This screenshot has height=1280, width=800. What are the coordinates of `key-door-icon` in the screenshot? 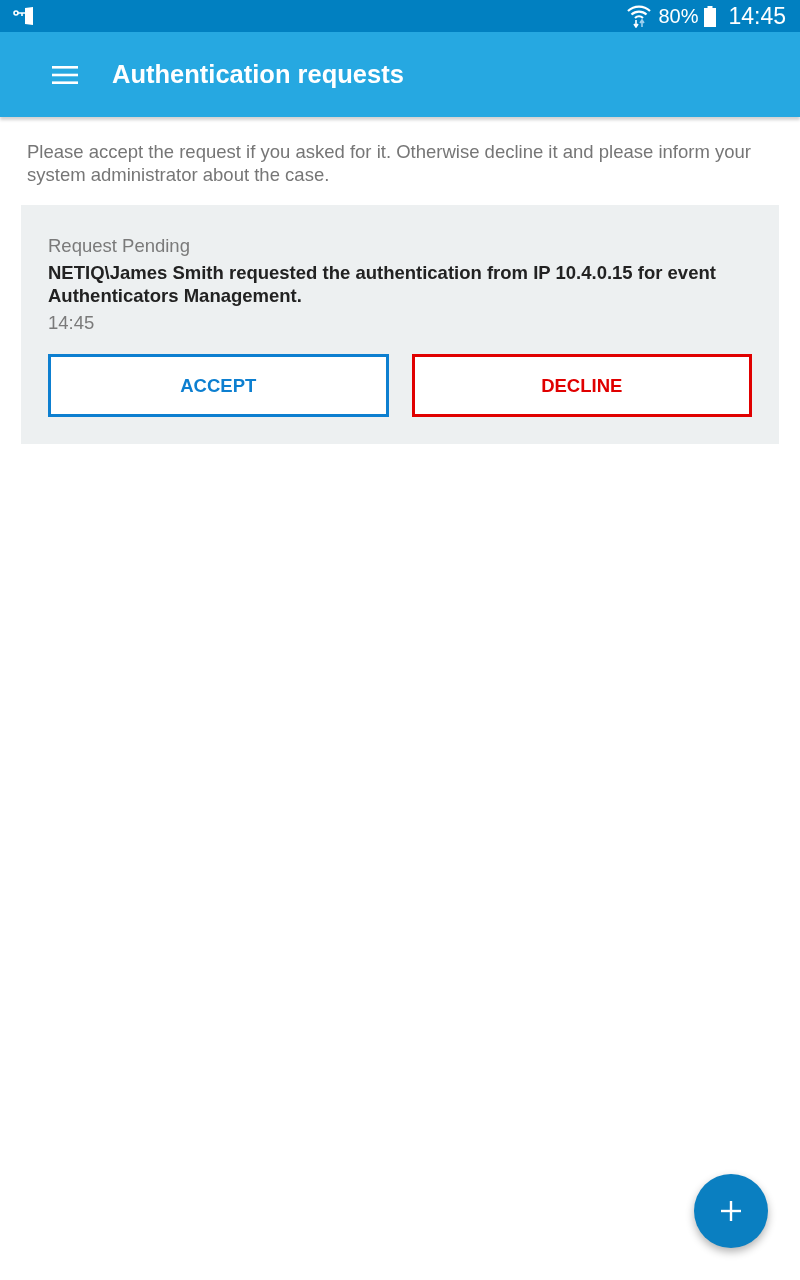 It's located at (24, 16).